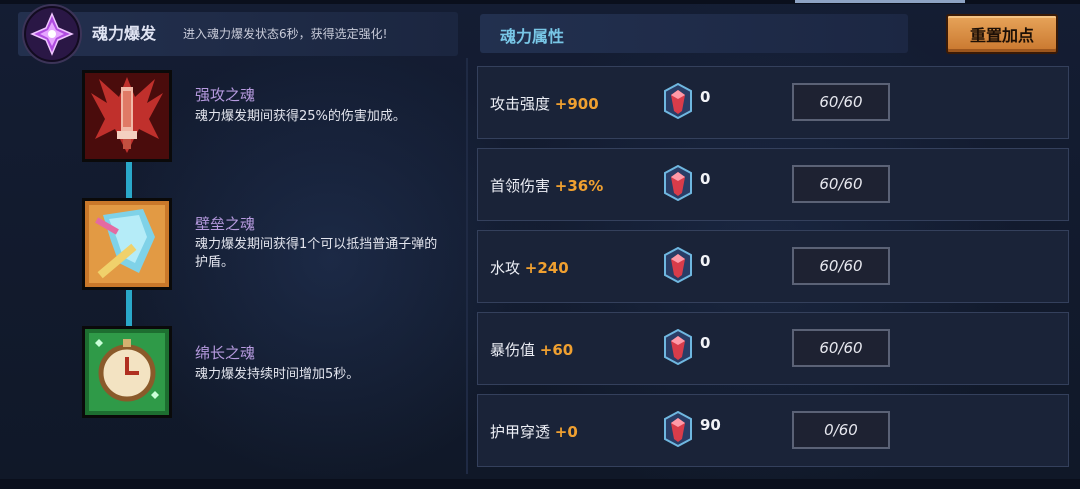 This screenshot has width=1080, height=489. Describe the element at coordinates (576, 104) in the screenshot. I see `attribute-bonus: +900` at that location.